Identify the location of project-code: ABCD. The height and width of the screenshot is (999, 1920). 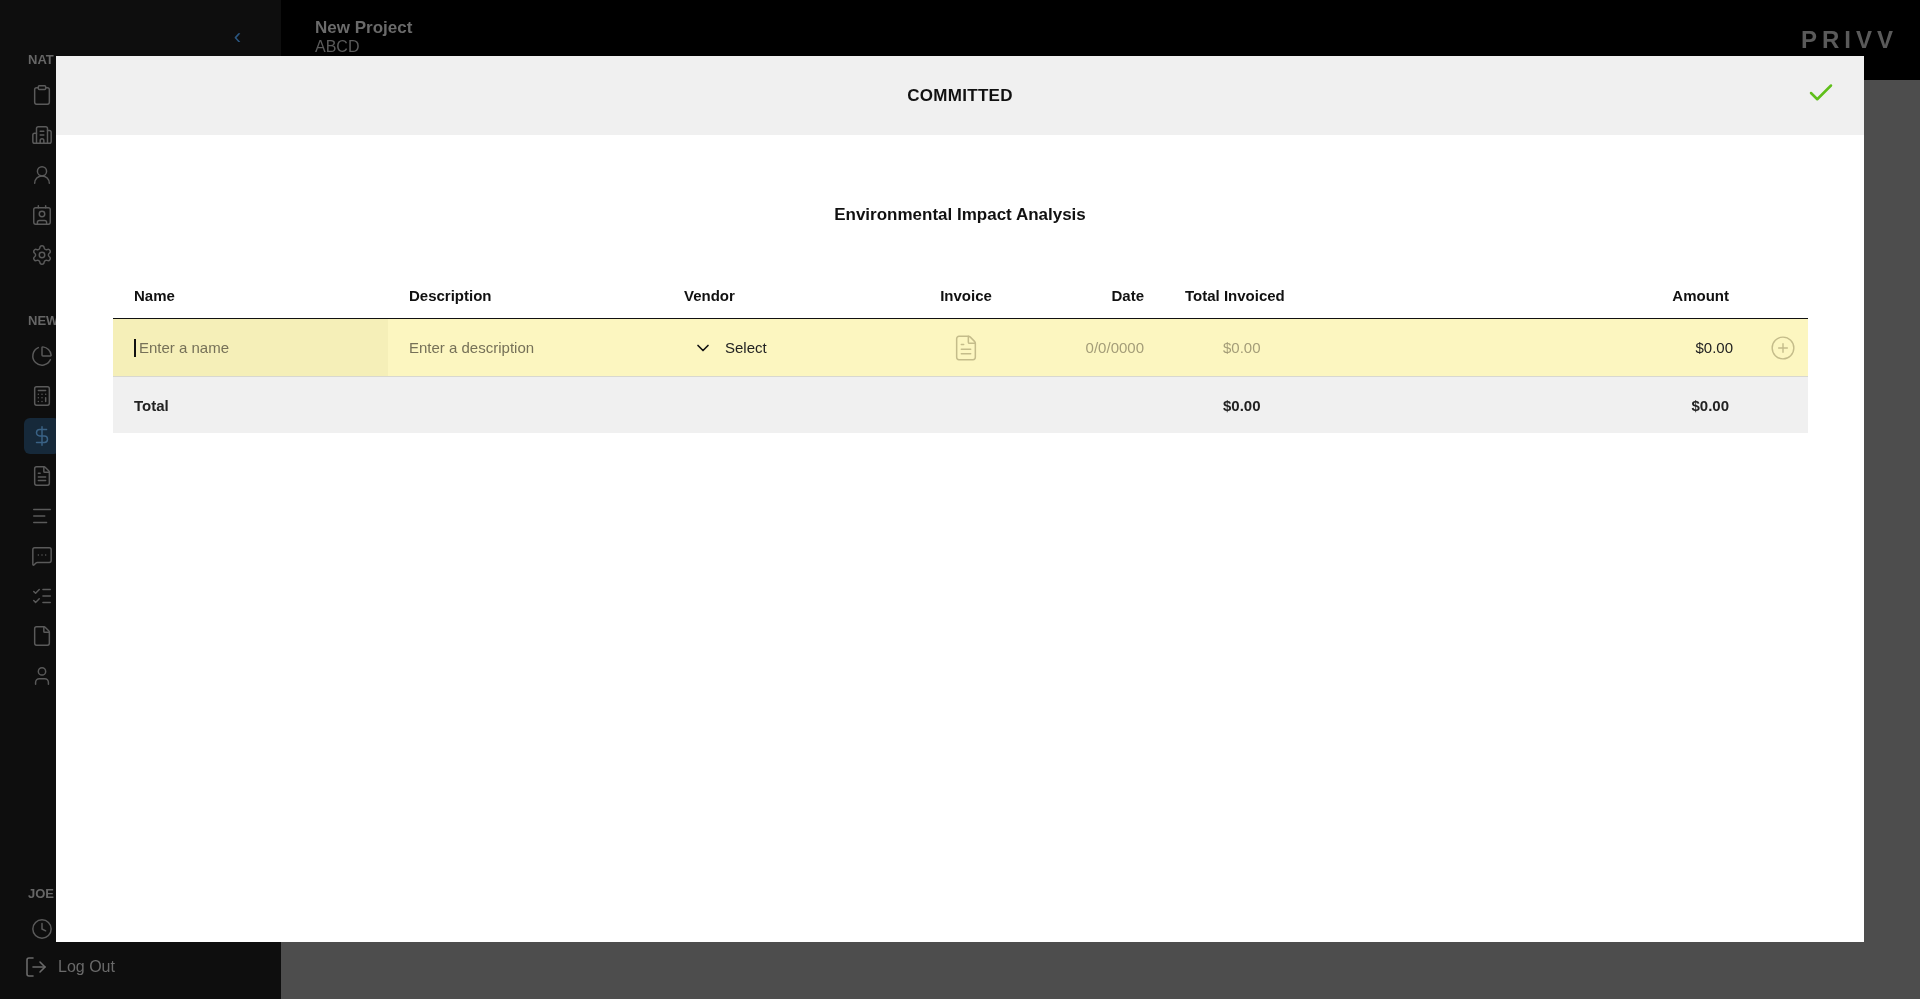
(338, 47).